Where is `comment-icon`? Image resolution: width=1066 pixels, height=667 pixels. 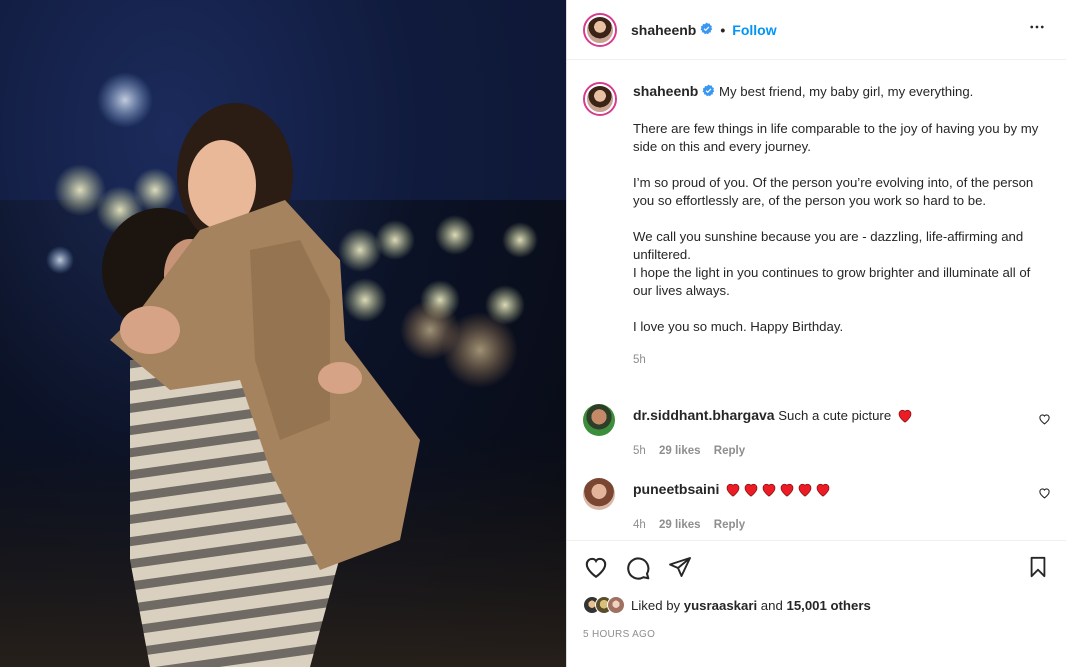
comment-icon is located at coordinates (638, 569).